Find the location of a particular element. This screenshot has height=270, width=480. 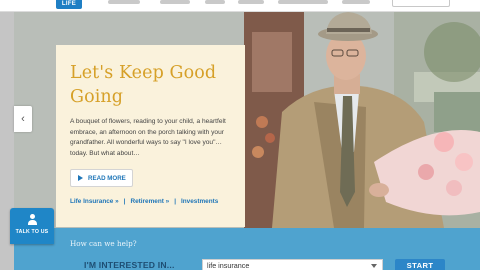

interest-select: life insurance is located at coordinates (292, 264).